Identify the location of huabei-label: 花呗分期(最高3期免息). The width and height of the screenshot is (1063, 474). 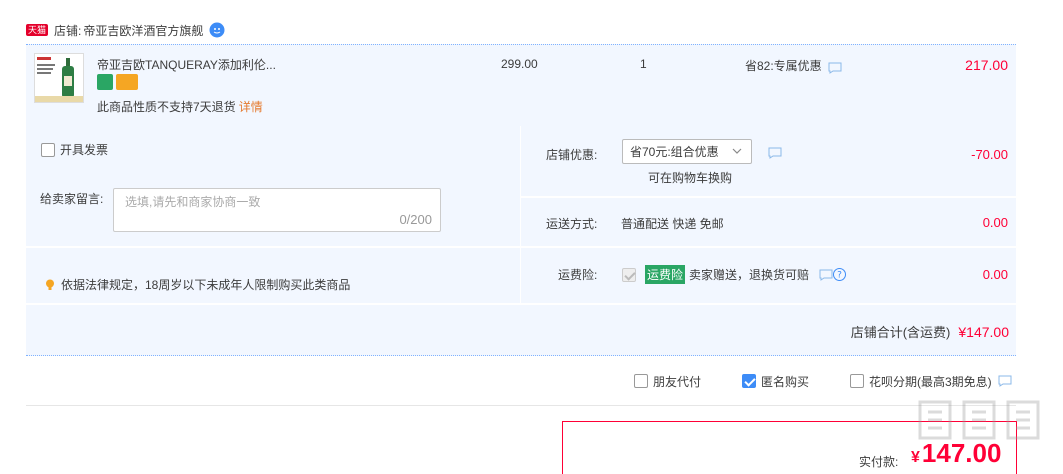
(930, 381).